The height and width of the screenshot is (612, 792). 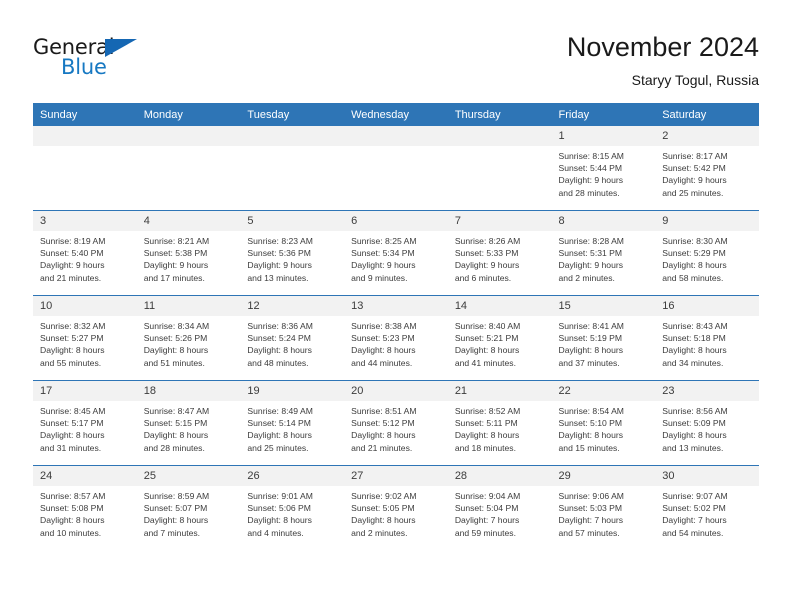 What do you see at coordinates (85, 476) in the screenshot?
I see `day-number: 24` at bounding box center [85, 476].